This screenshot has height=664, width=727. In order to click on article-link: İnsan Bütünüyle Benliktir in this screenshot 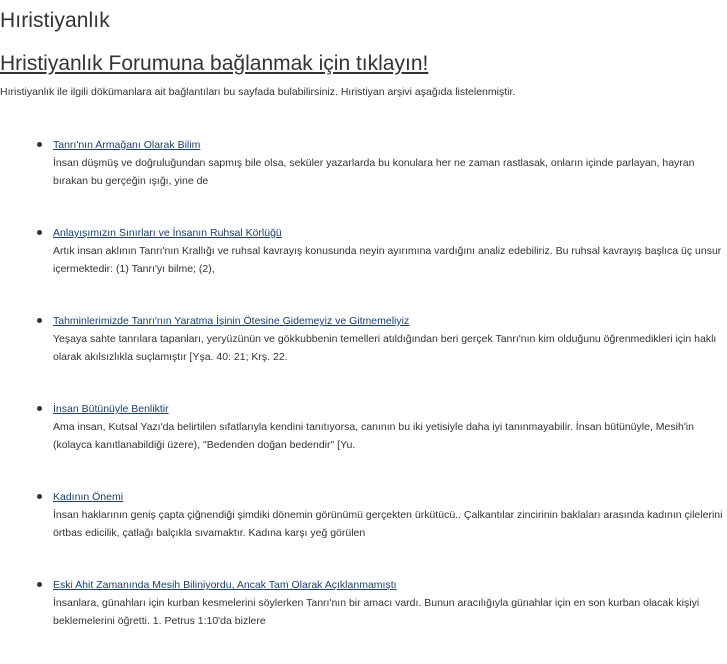, I will do `click(390, 409)`.